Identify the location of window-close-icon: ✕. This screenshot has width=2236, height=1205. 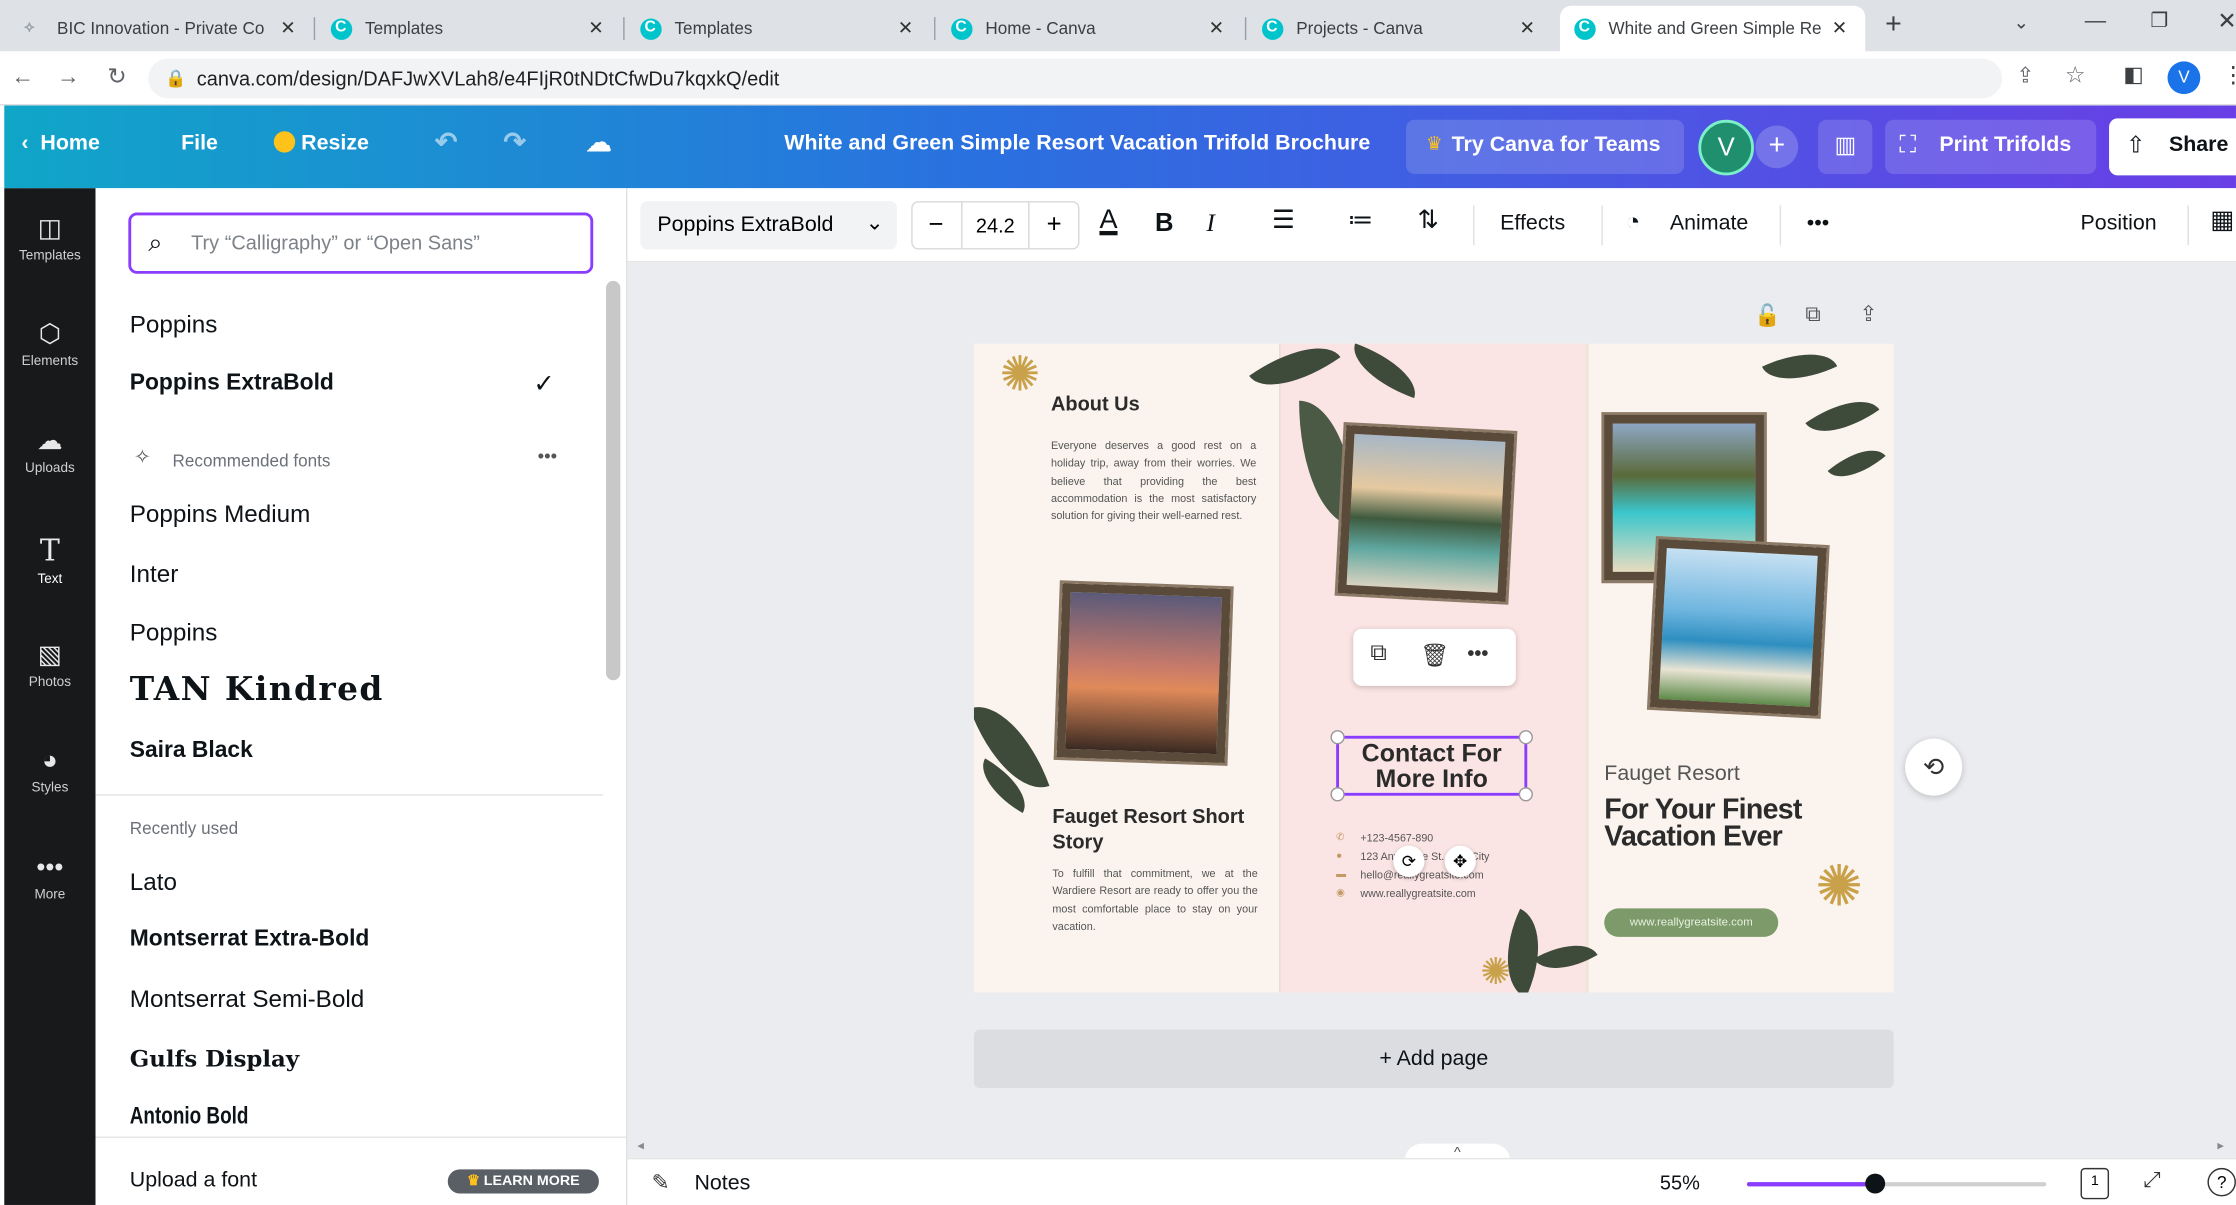
(2226, 21).